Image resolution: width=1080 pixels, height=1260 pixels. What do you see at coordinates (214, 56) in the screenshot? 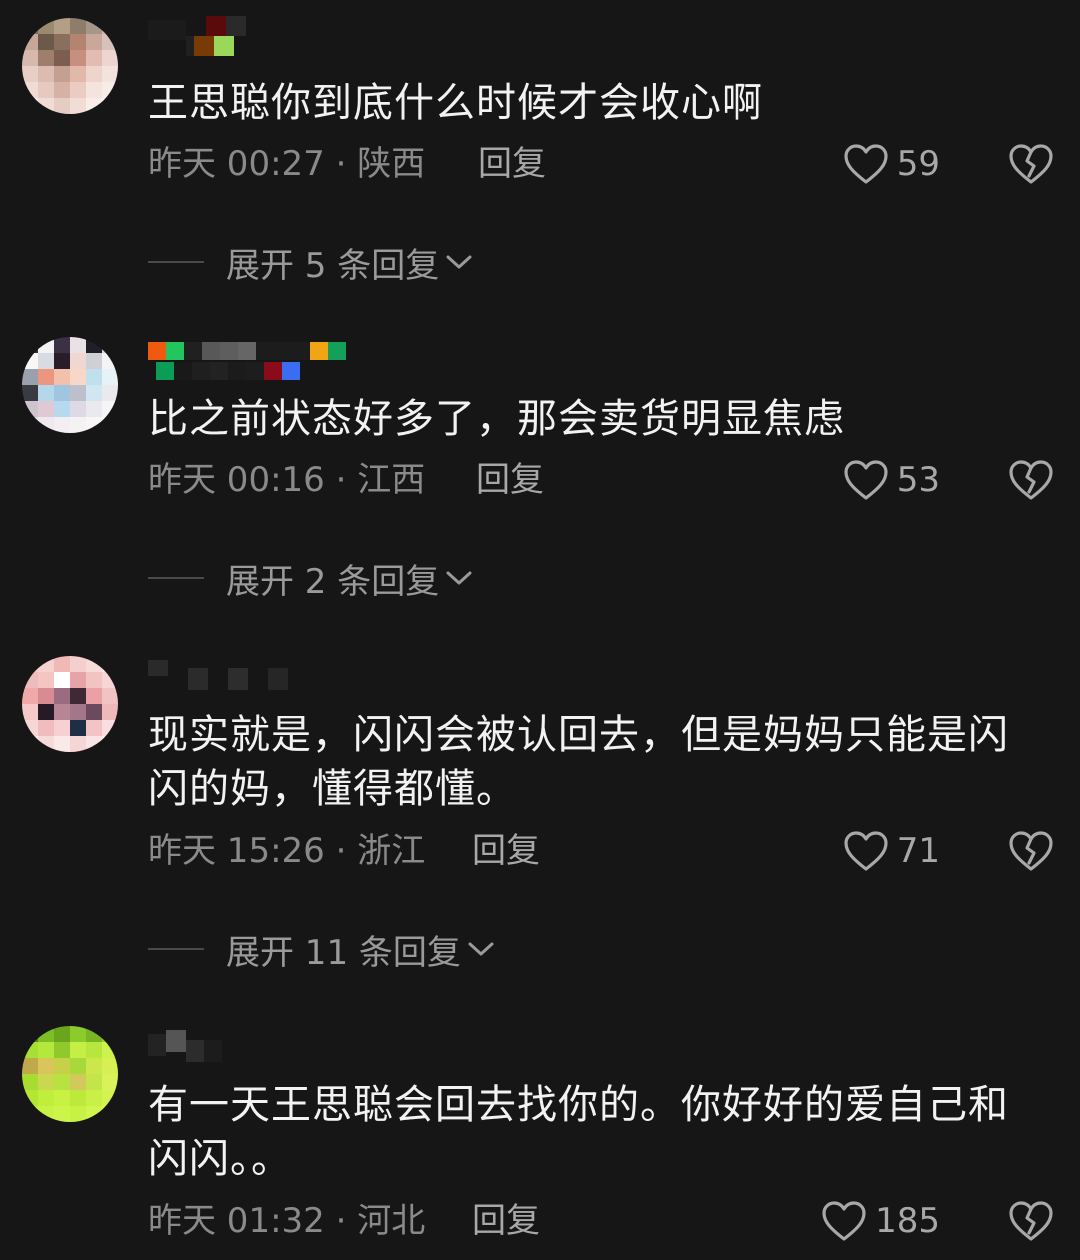
I see `username-pixels` at bounding box center [214, 56].